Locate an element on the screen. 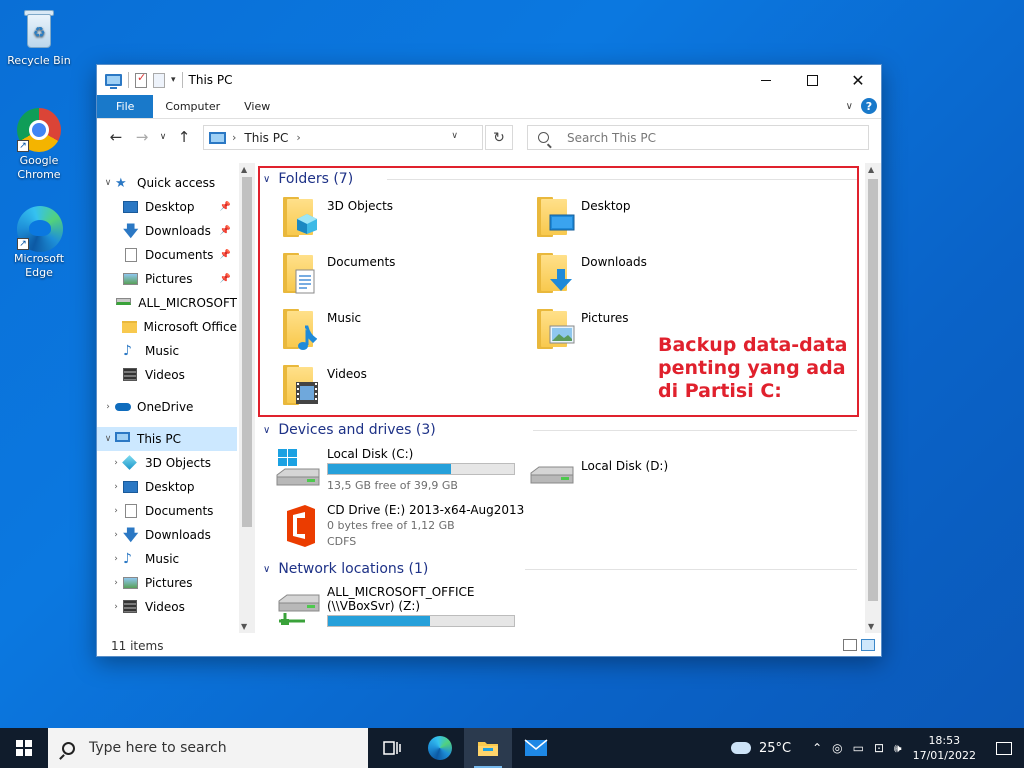 This screenshot has width=1024, height=768. drive-local-disk-c: Local Disk (C:) 13,5 GB free of 39,9 GB is located at coordinates (405, 472).